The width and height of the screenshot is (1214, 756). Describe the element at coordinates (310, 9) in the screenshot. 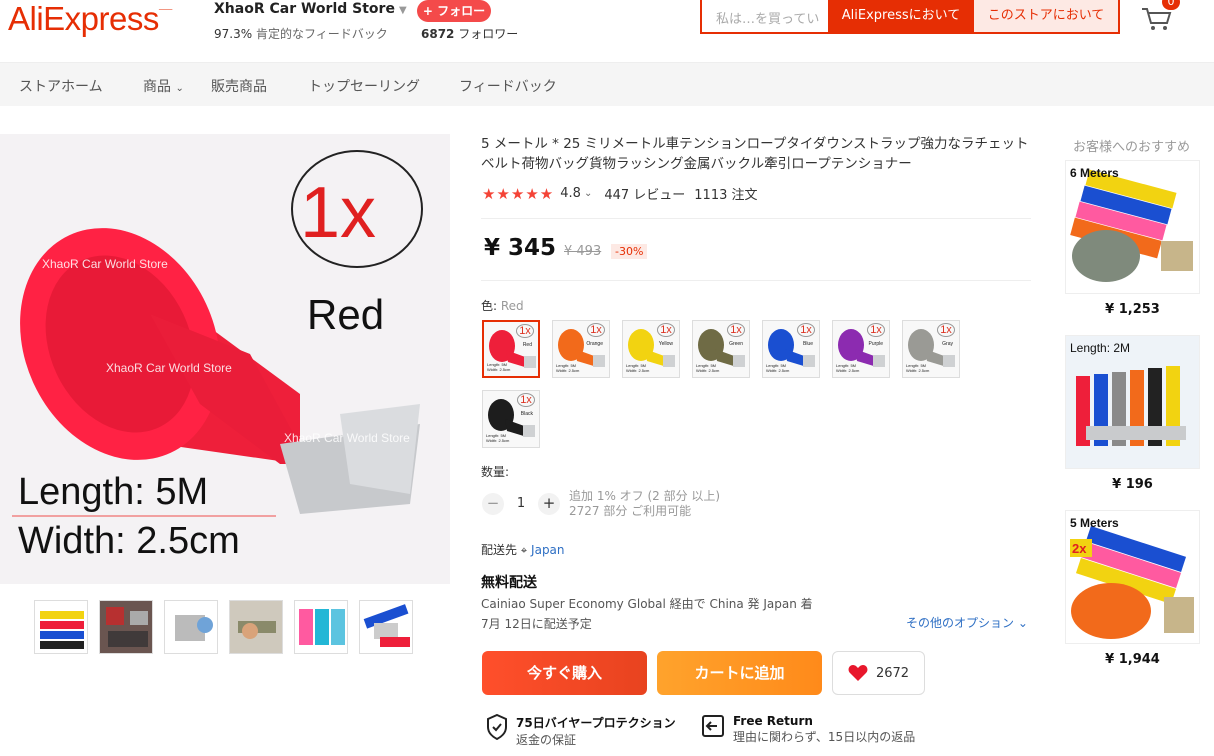

I see `store-name: XhaoR Car World Store ▼` at that location.